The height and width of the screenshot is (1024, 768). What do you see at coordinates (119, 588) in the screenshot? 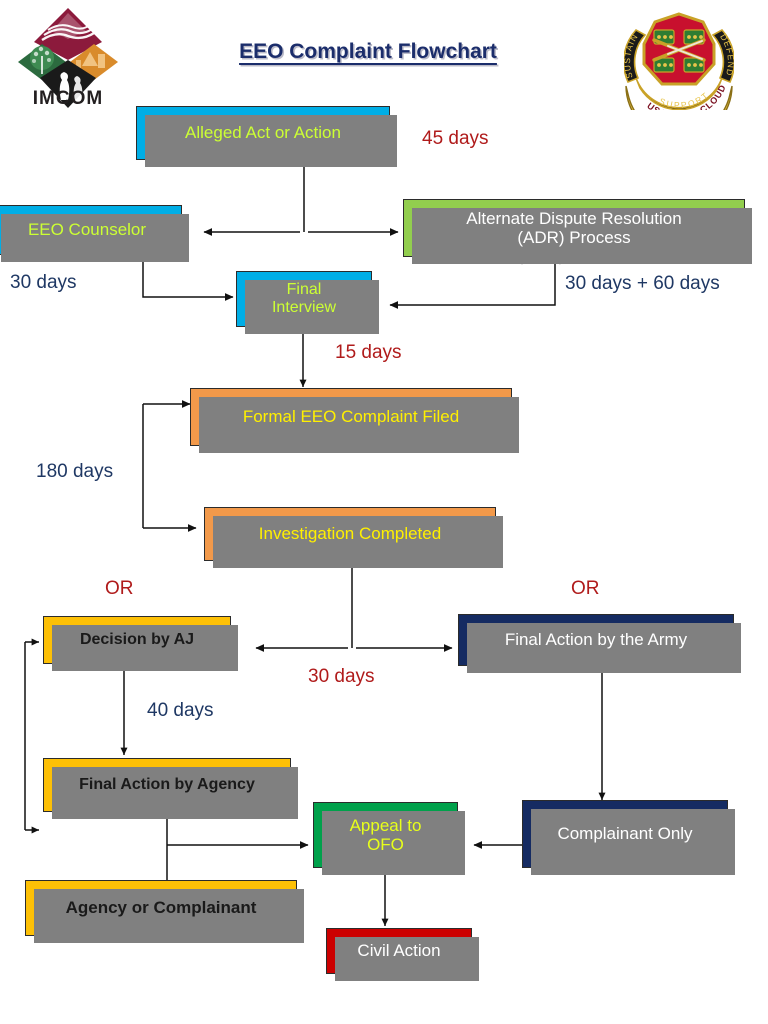
I see `label-or-left: OR` at bounding box center [119, 588].